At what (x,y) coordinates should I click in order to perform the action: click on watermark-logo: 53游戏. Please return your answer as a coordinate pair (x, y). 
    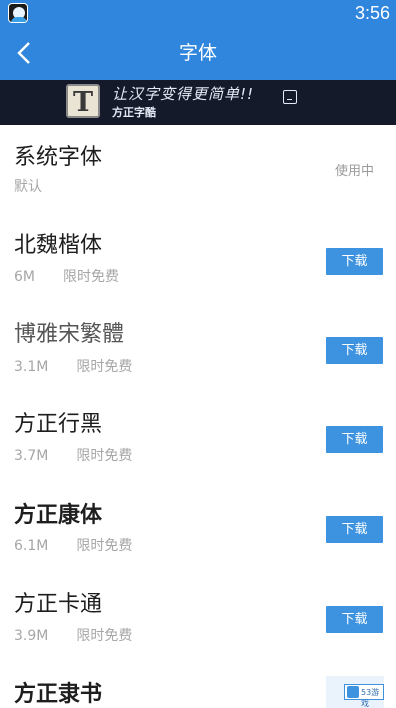
    Looking at the image, I should click on (355, 692).